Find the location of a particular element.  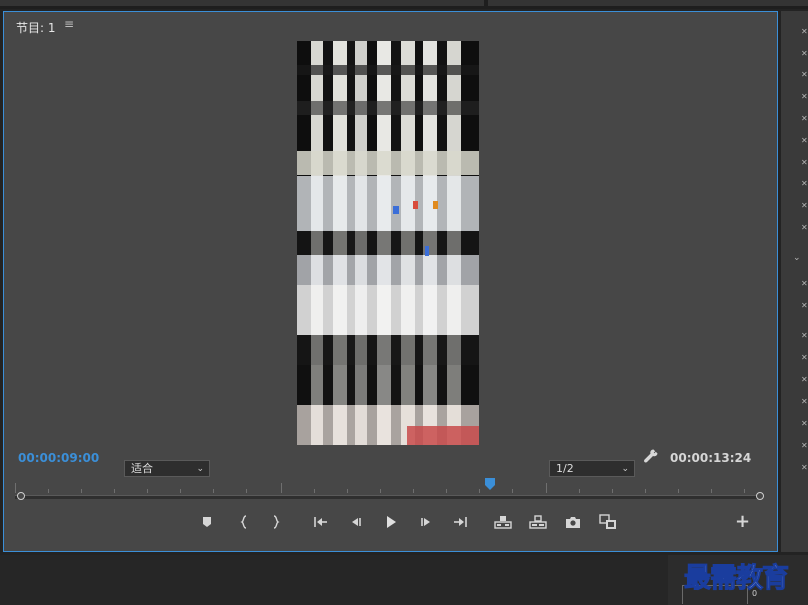

zoom-level-dropdown: 适合 ⌄ is located at coordinates (167, 468).